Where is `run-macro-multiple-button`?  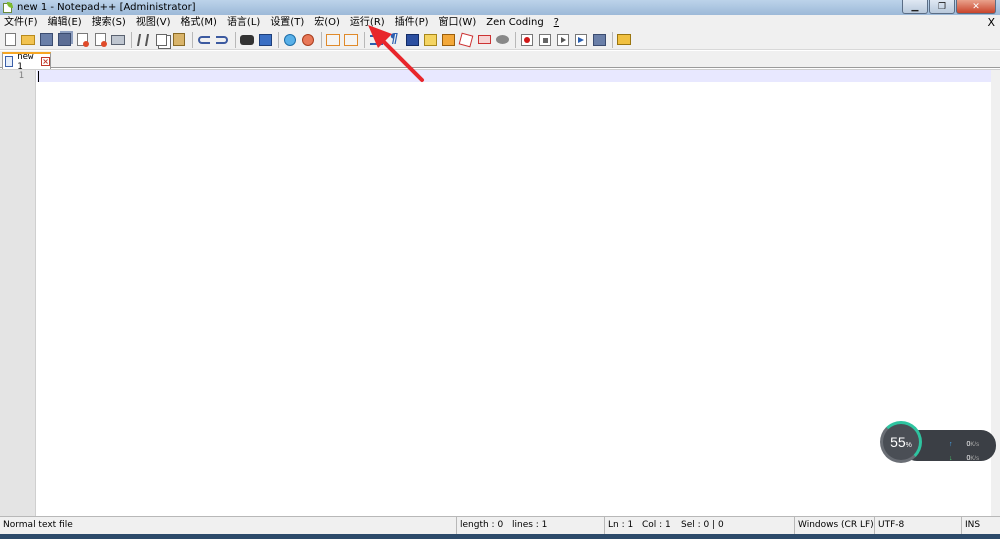 run-macro-multiple-button is located at coordinates (581, 40).